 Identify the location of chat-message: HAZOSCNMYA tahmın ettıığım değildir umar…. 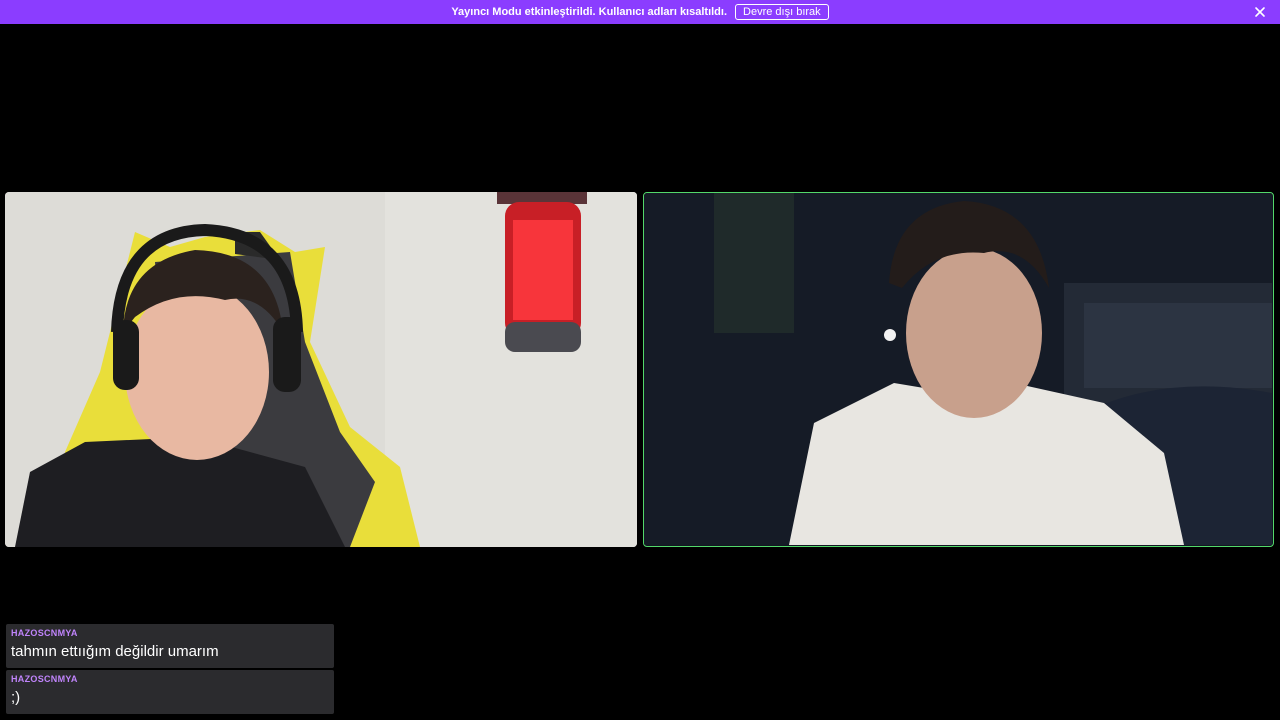
(170, 646).